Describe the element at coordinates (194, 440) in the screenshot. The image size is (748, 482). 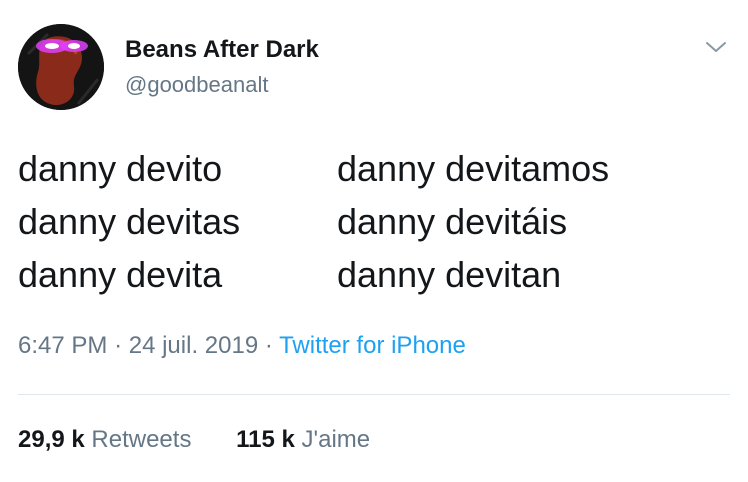
I see `tweet-stats: 29,9 k Retweets 115 k J'aime` at that location.